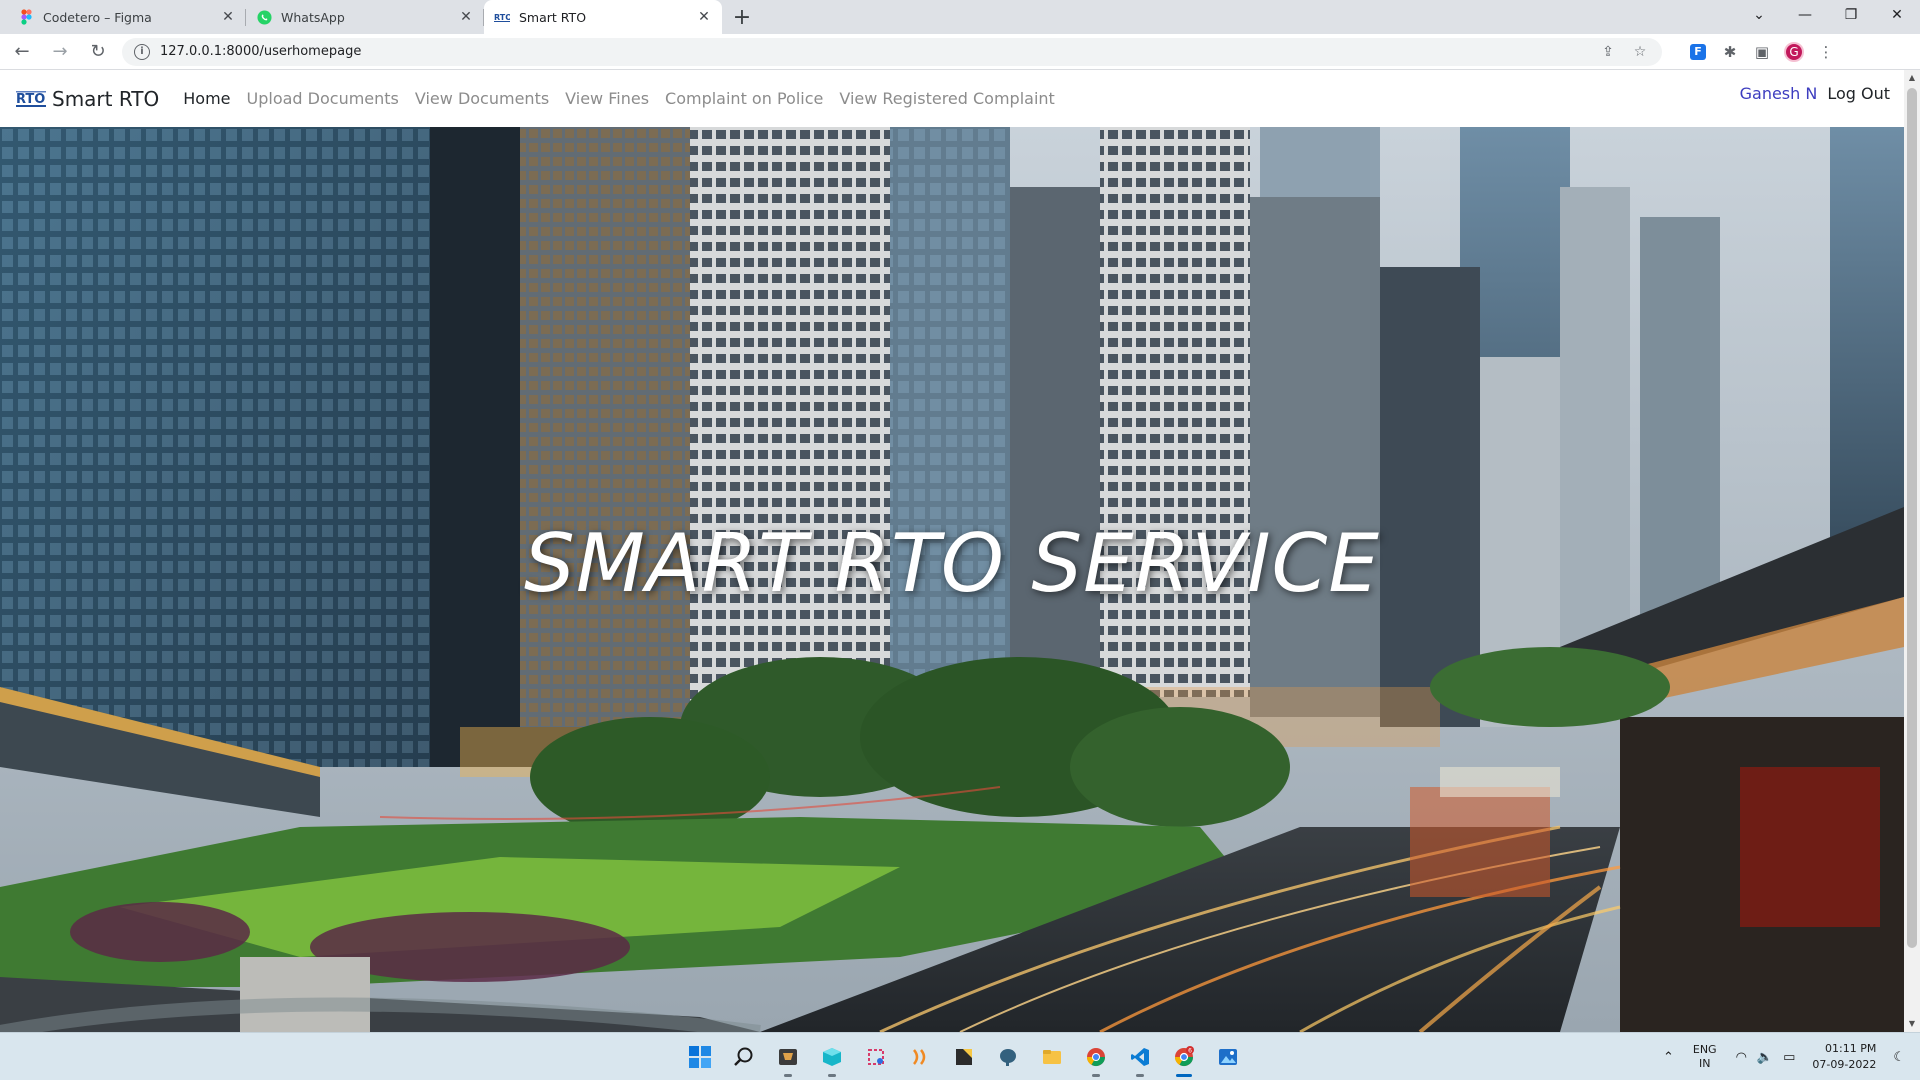 Image resolution: width=1920 pixels, height=1080 pixels. What do you see at coordinates (1730, 52) in the screenshot?
I see `extensions-puzzle-icon: ✱` at bounding box center [1730, 52].